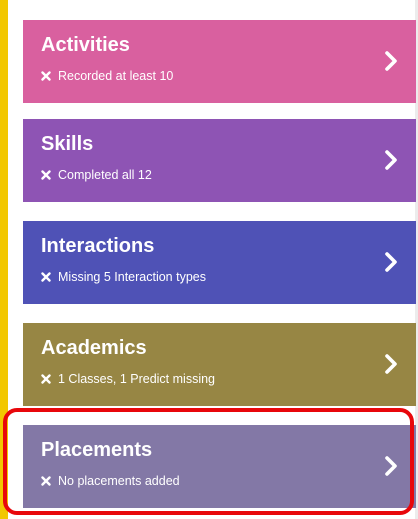  I want to click on card-status-text: Completed all 12, so click(105, 175).